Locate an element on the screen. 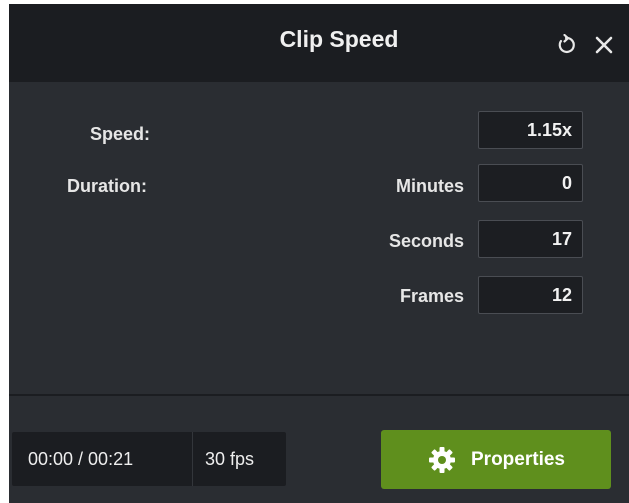 The height and width of the screenshot is (503, 629). timecode-display: 00:00 / 00:21 30 fps is located at coordinates (149, 459).